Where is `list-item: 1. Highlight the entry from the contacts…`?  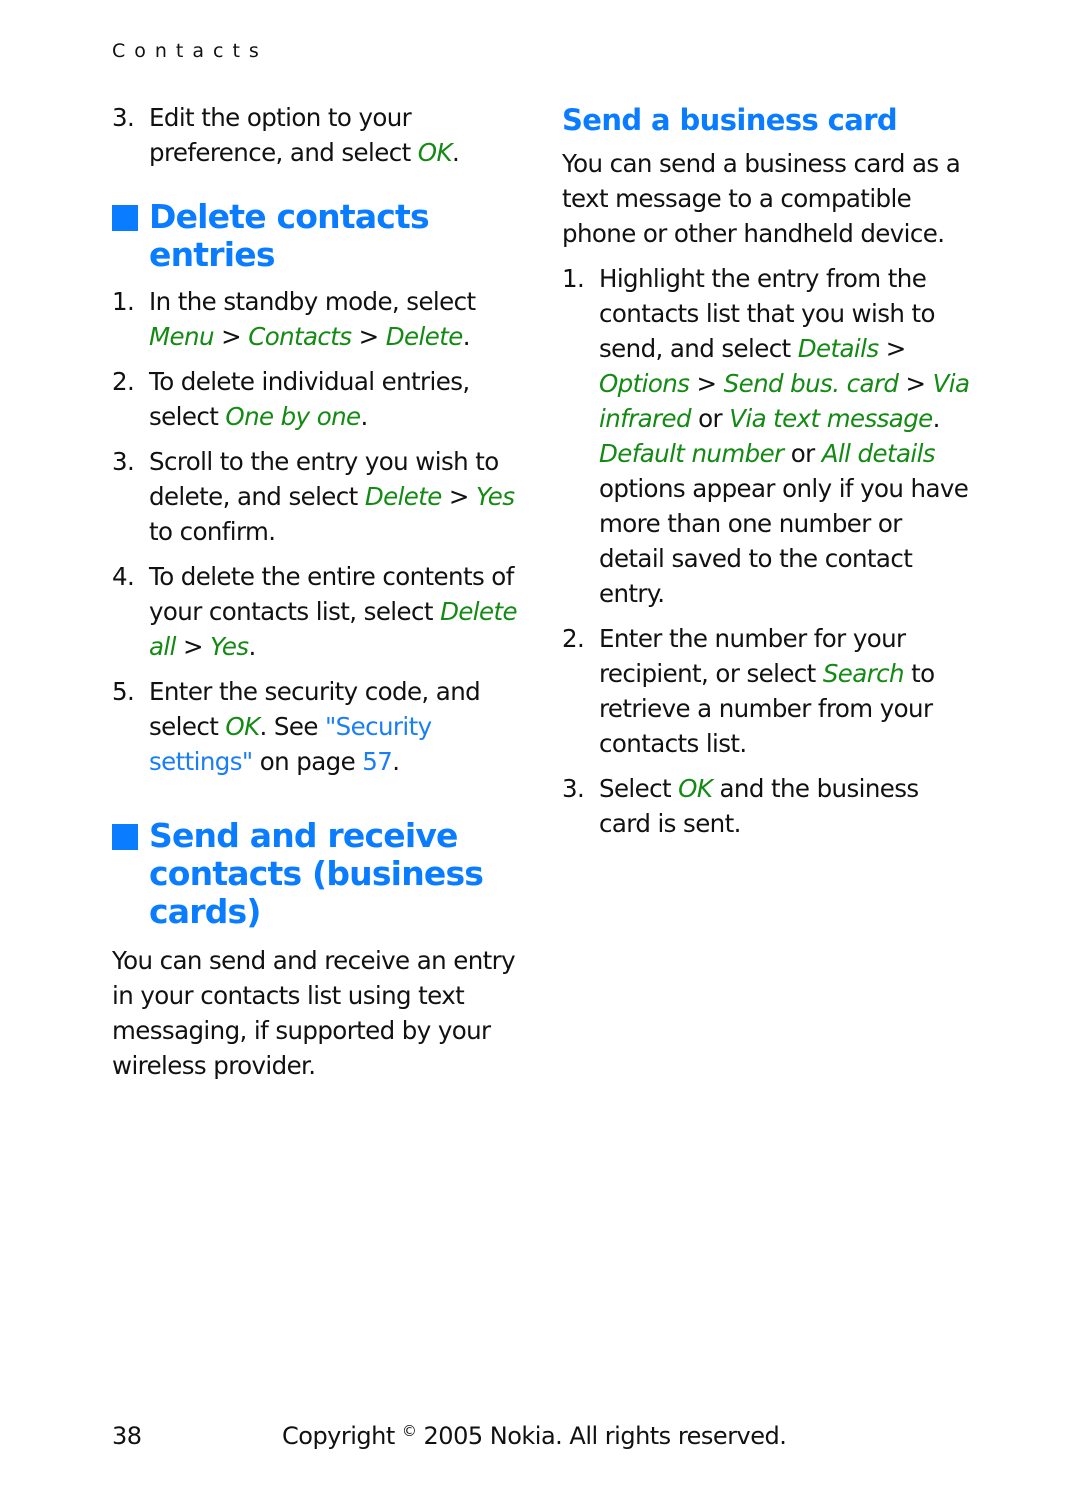 list-item: 1. Highlight the entry from the contacts… is located at coordinates (767, 436).